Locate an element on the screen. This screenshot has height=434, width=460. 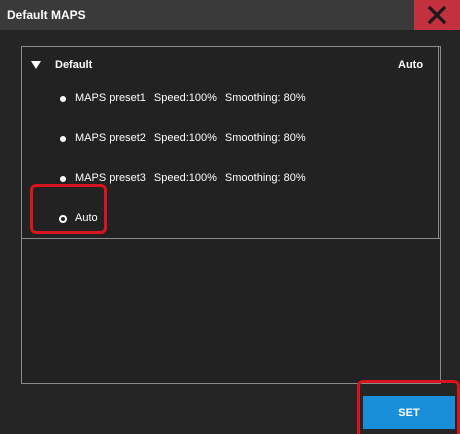
option-name: MAPS preset3 is located at coordinates (110, 178).